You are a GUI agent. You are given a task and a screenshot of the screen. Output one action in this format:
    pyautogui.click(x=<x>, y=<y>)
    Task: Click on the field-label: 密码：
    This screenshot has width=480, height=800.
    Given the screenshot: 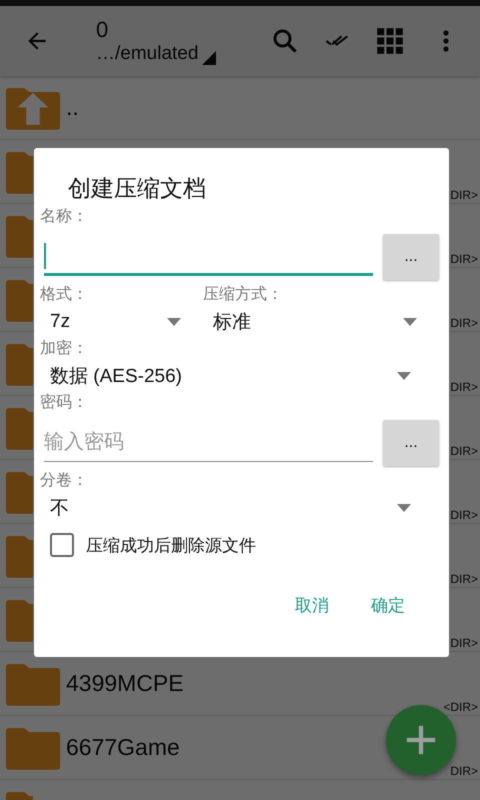 What is the action you would take?
    pyautogui.click(x=64, y=402)
    